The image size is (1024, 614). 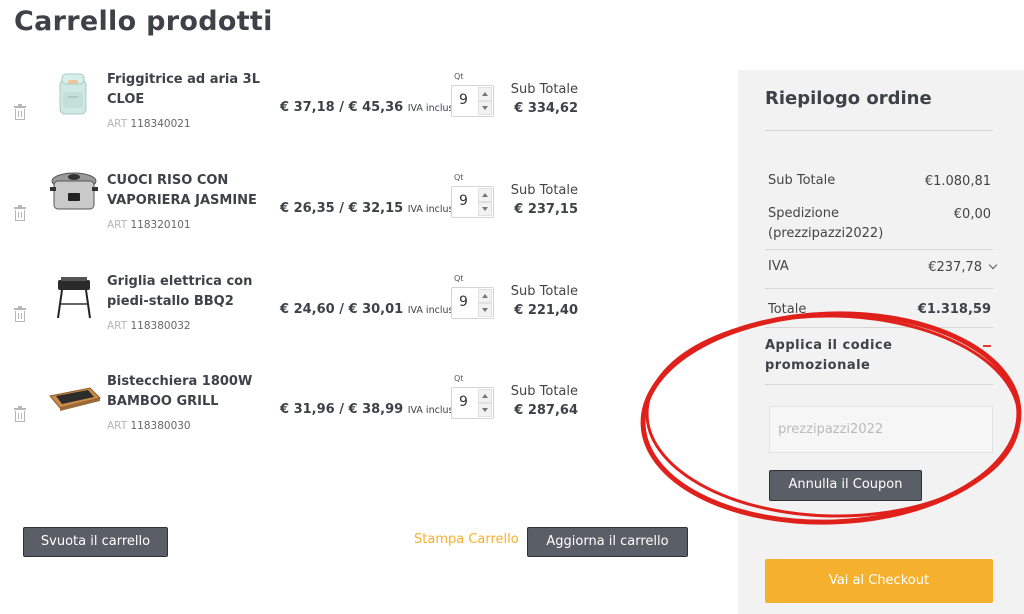 What do you see at coordinates (74, 193) in the screenshot?
I see `product-image-rice-cooker` at bounding box center [74, 193].